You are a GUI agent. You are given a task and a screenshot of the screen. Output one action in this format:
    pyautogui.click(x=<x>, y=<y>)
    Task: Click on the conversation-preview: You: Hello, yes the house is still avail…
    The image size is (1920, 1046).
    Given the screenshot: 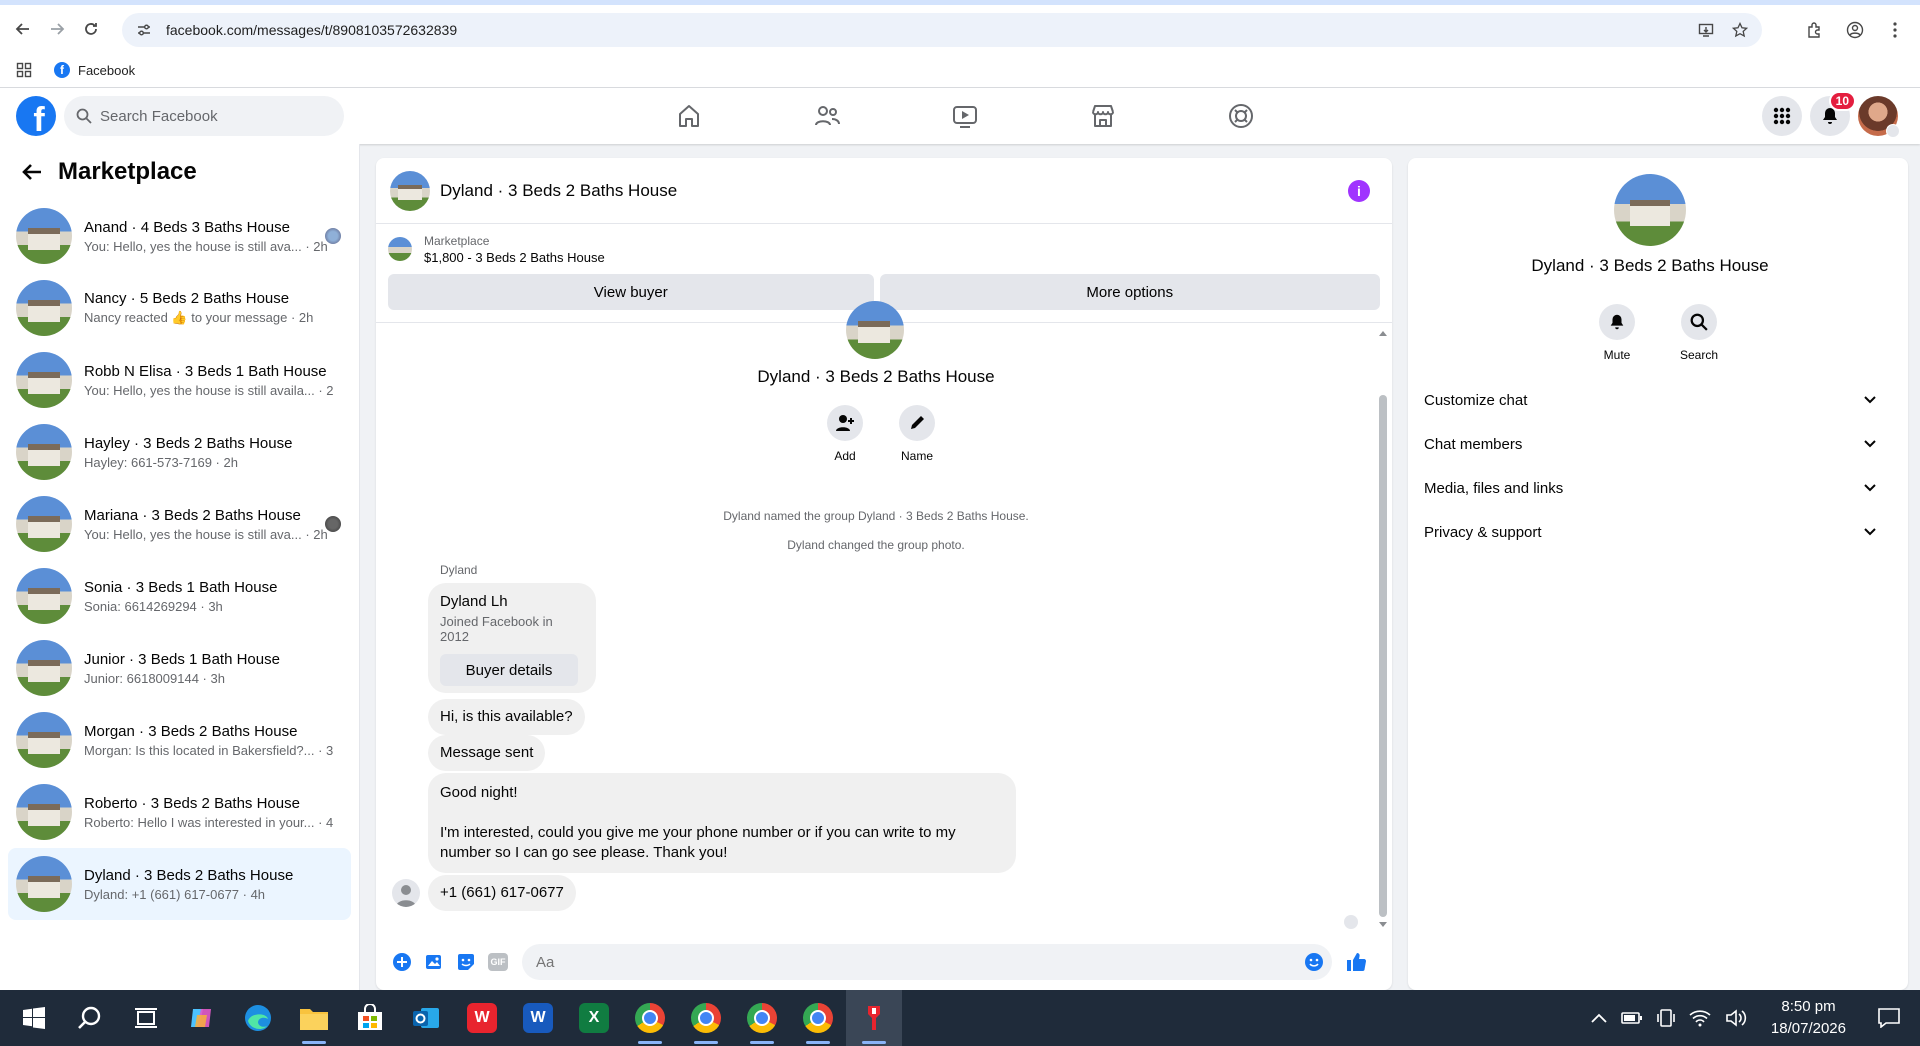 What is the action you would take?
    pyautogui.click(x=209, y=390)
    